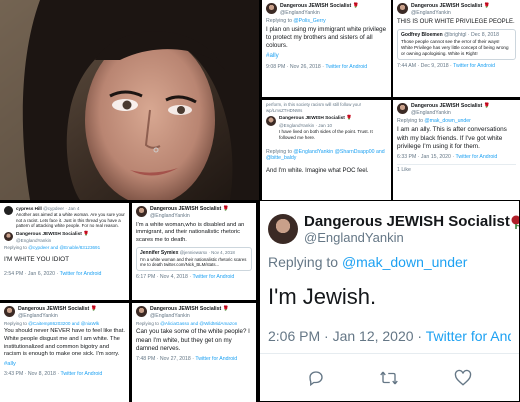 The image size is (520, 402). What do you see at coordinates (347, 336) in the screenshot?
I see `timestamp: 2:06 PM · Jan 12, 2020 ·` at bounding box center [347, 336].